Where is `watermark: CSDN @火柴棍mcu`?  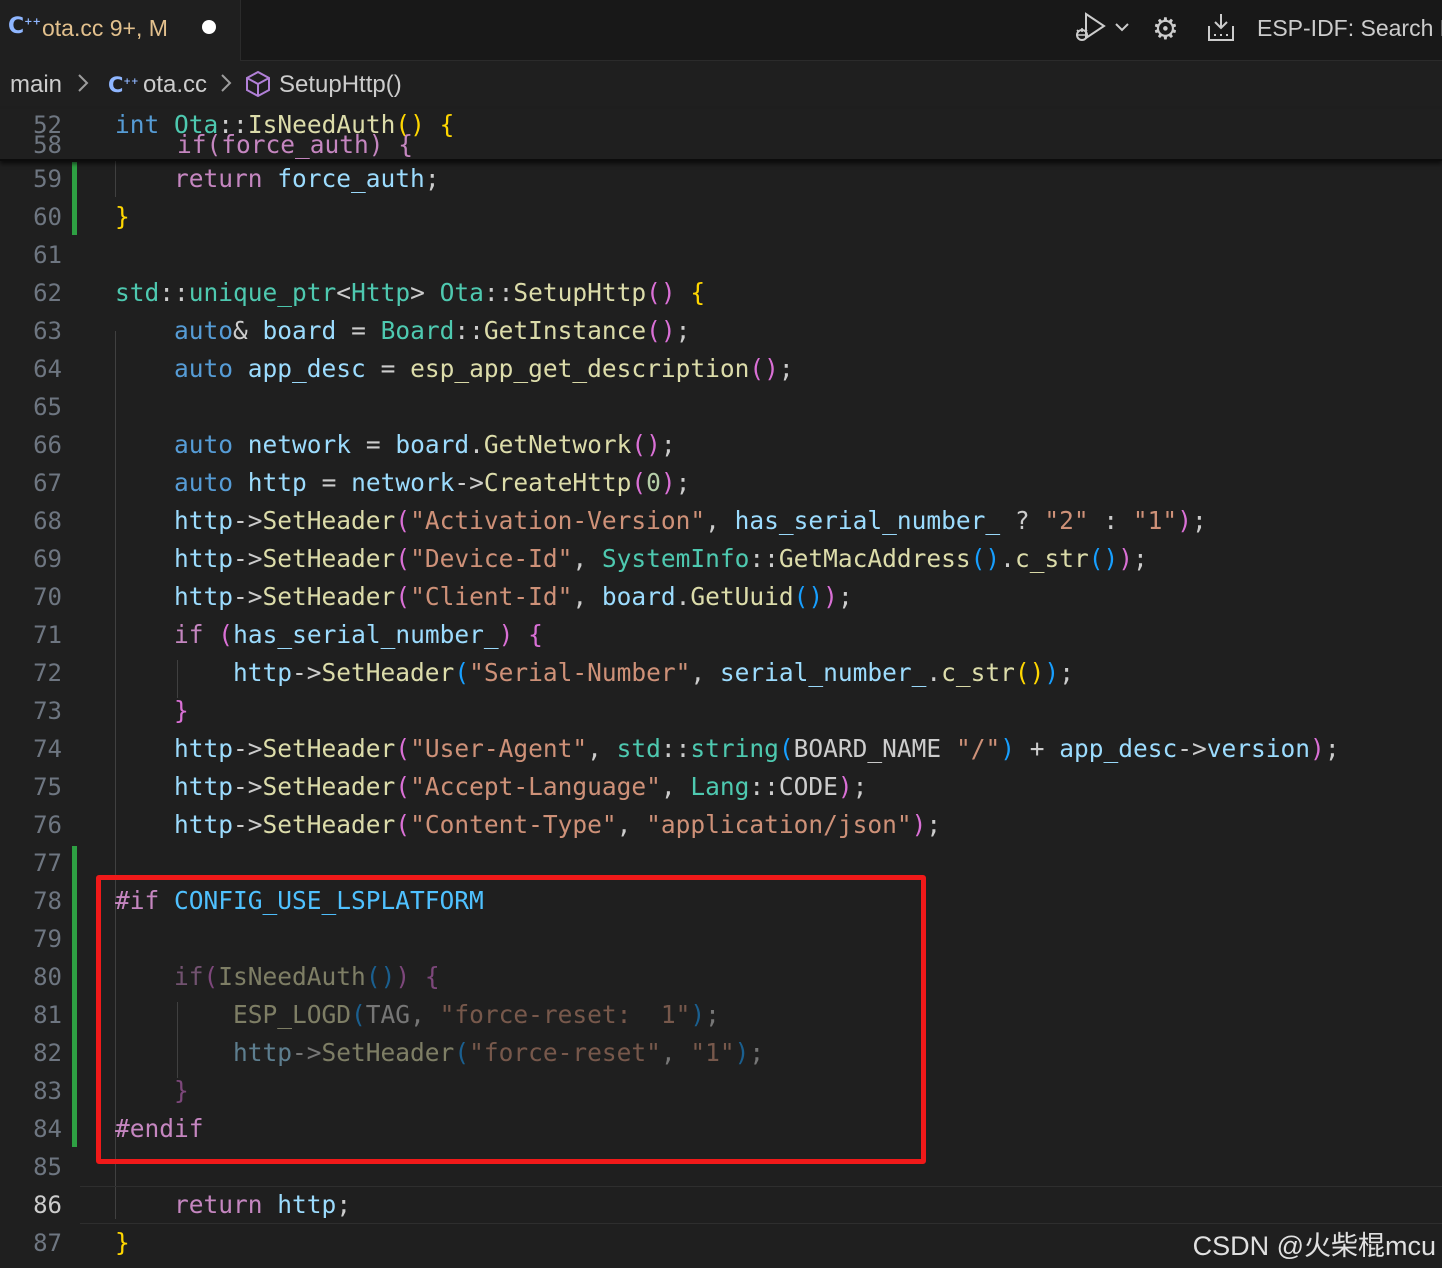 watermark: CSDN @火柴棍mcu is located at coordinates (1314, 1246).